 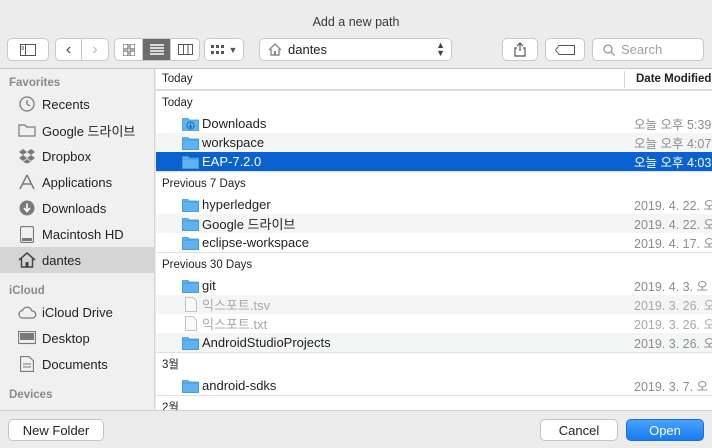 I want to click on chevron-right-icon: ›, so click(x=95, y=49).